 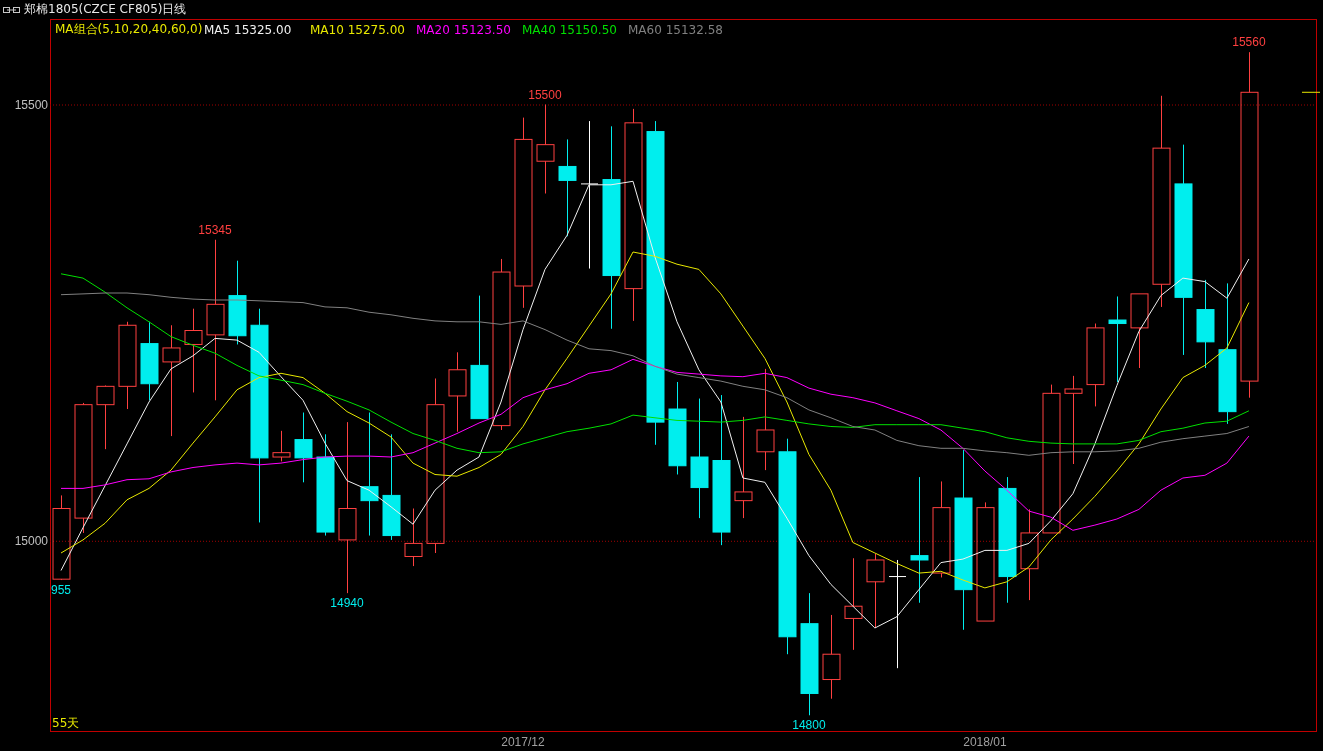 I want to click on price-label: 14940, so click(x=347, y=603).